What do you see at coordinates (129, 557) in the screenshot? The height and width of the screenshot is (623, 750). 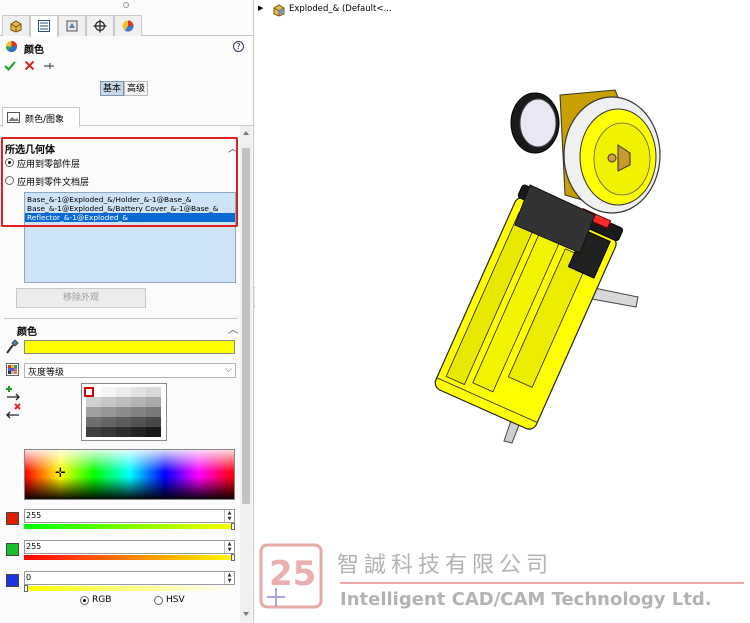 I see `green-slider-track` at bounding box center [129, 557].